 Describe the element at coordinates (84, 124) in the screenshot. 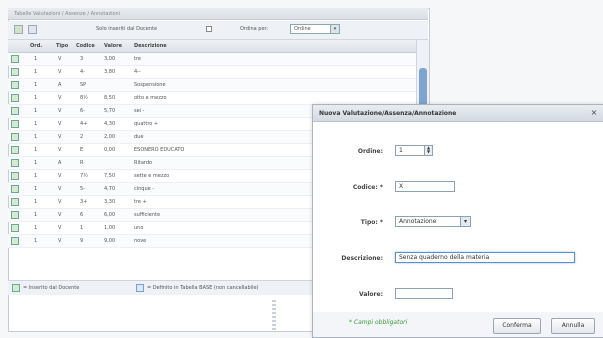

I see `cell-codice: 4+` at that location.